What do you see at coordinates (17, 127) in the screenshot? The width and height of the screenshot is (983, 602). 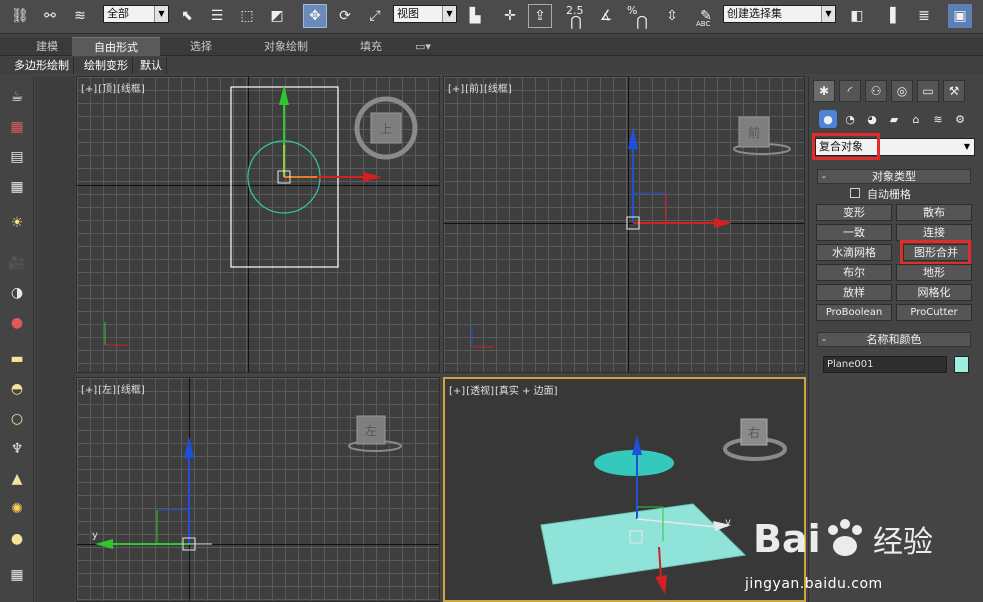 I see `material-editor-icon: ▦` at bounding box center [17, 127].